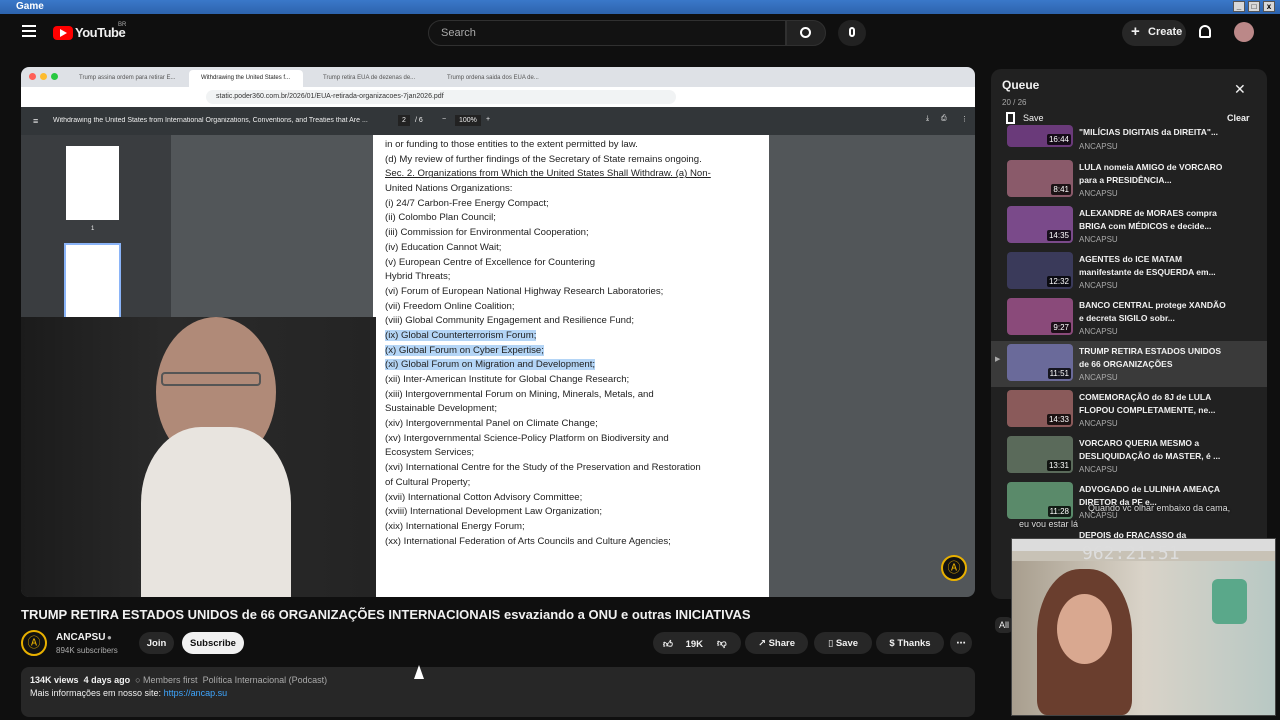 The height and width of the screenshot is (720, 1280). Describe the element at coordinates (964, 119) in the screenshot. I see `more-icon: ⋮` at that location.